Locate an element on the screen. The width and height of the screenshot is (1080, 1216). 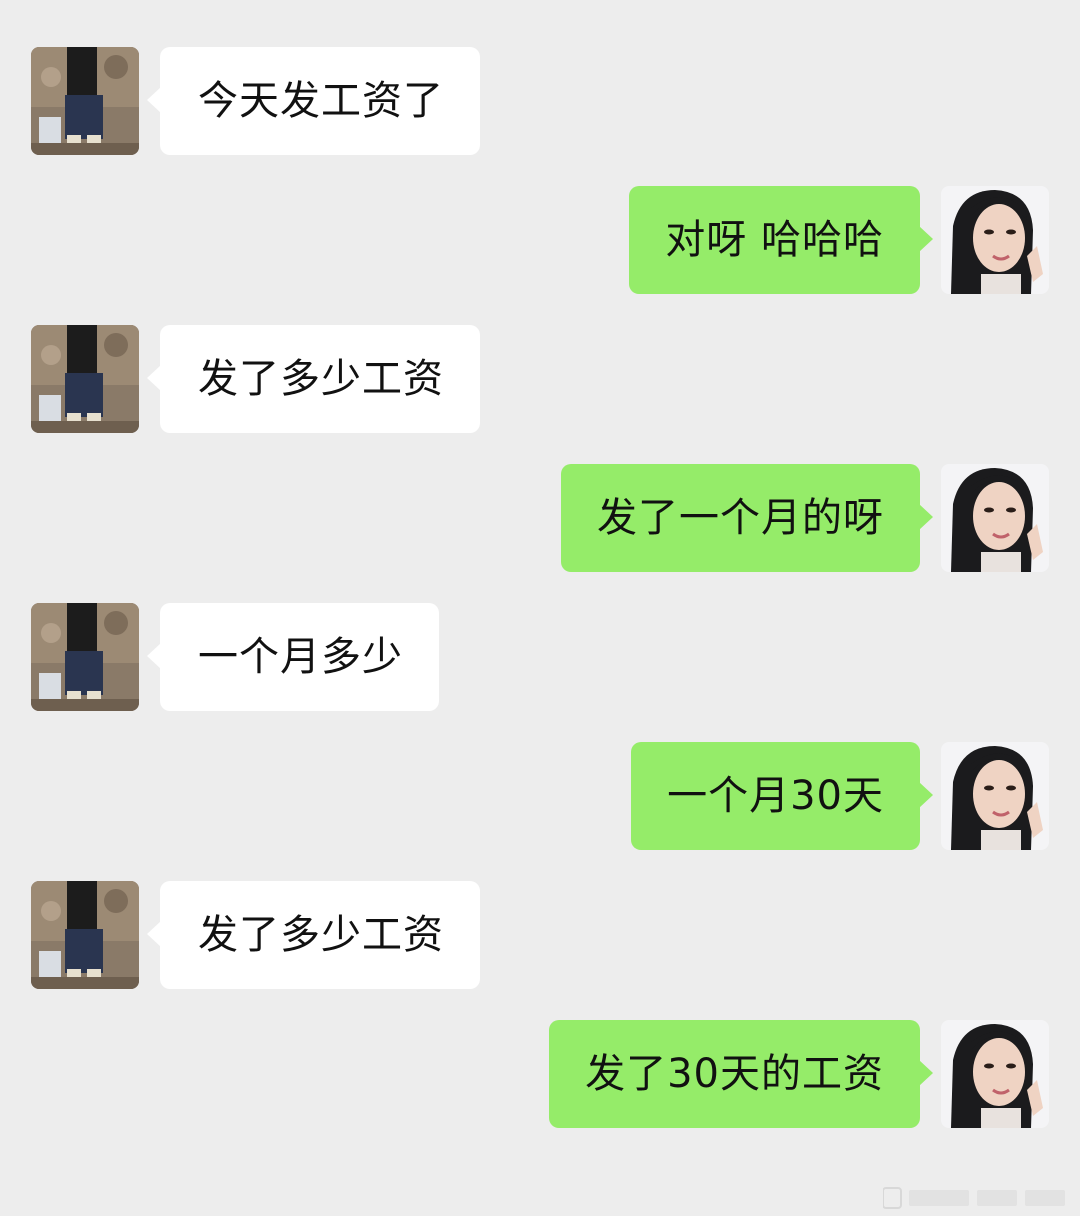
message-row-outgoing: 发了30天的工资 is located at coordinates (540, 1075).